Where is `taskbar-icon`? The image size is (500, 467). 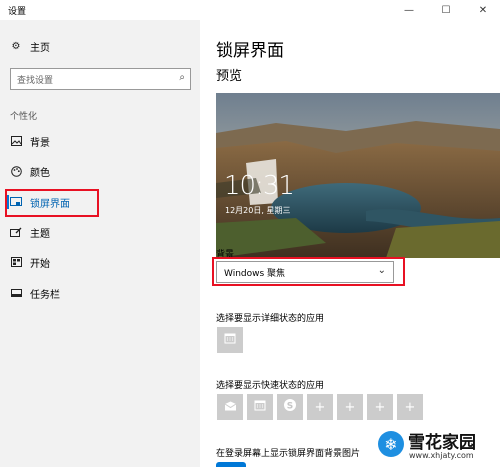 taskbar-icon is located at coordinates (16, 293).